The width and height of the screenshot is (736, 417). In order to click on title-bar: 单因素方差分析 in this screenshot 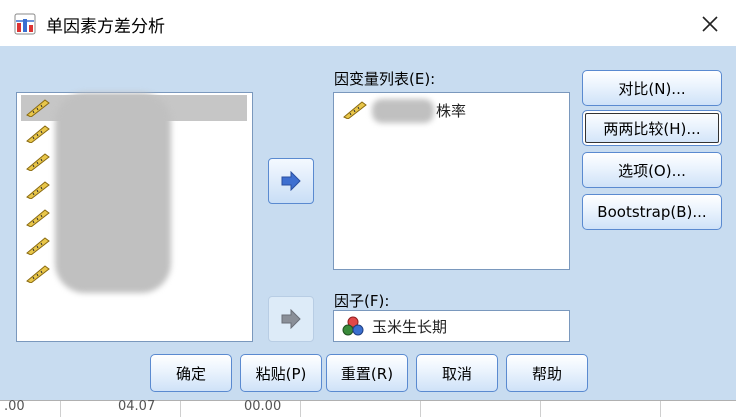, I will do `click(368, 23)`.